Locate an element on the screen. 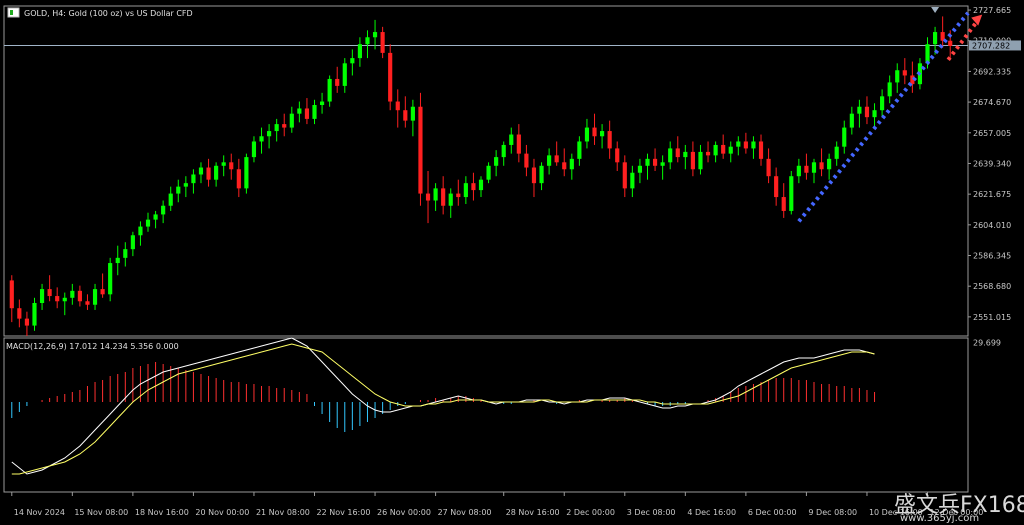  time-tick-label: 27 Nov 08:00 is located at coordinates (465, 512).